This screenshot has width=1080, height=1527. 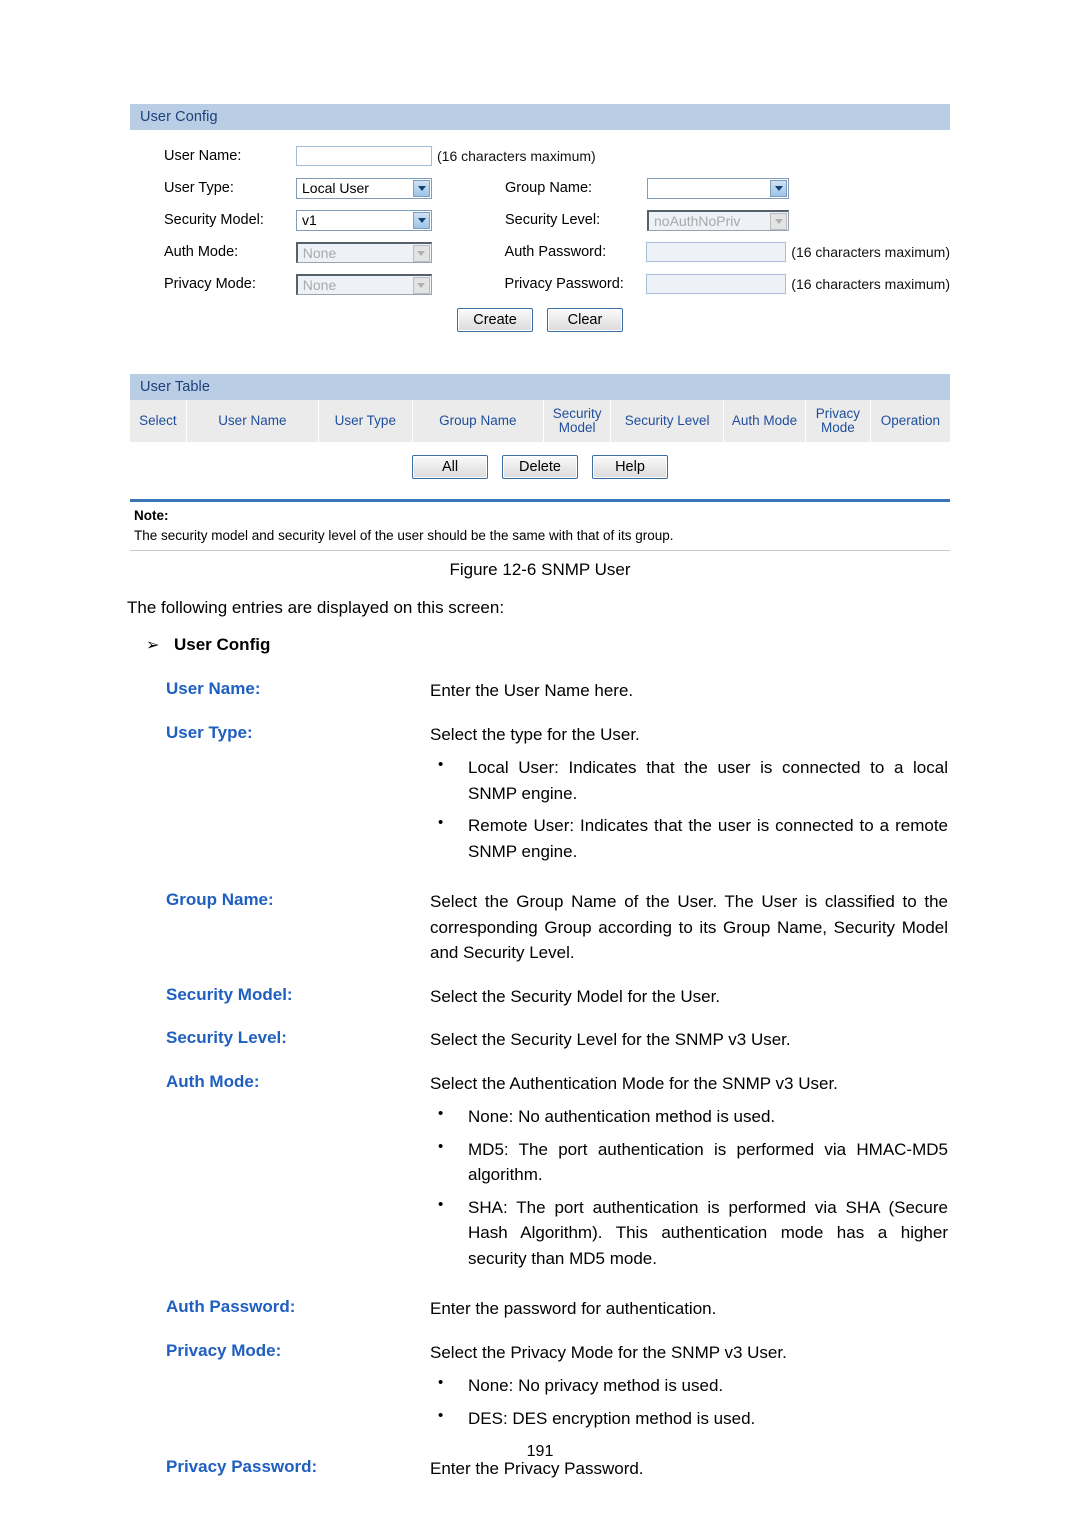 I want to click on entry-term: Auth Mode:, so click(x=213, y=1081).